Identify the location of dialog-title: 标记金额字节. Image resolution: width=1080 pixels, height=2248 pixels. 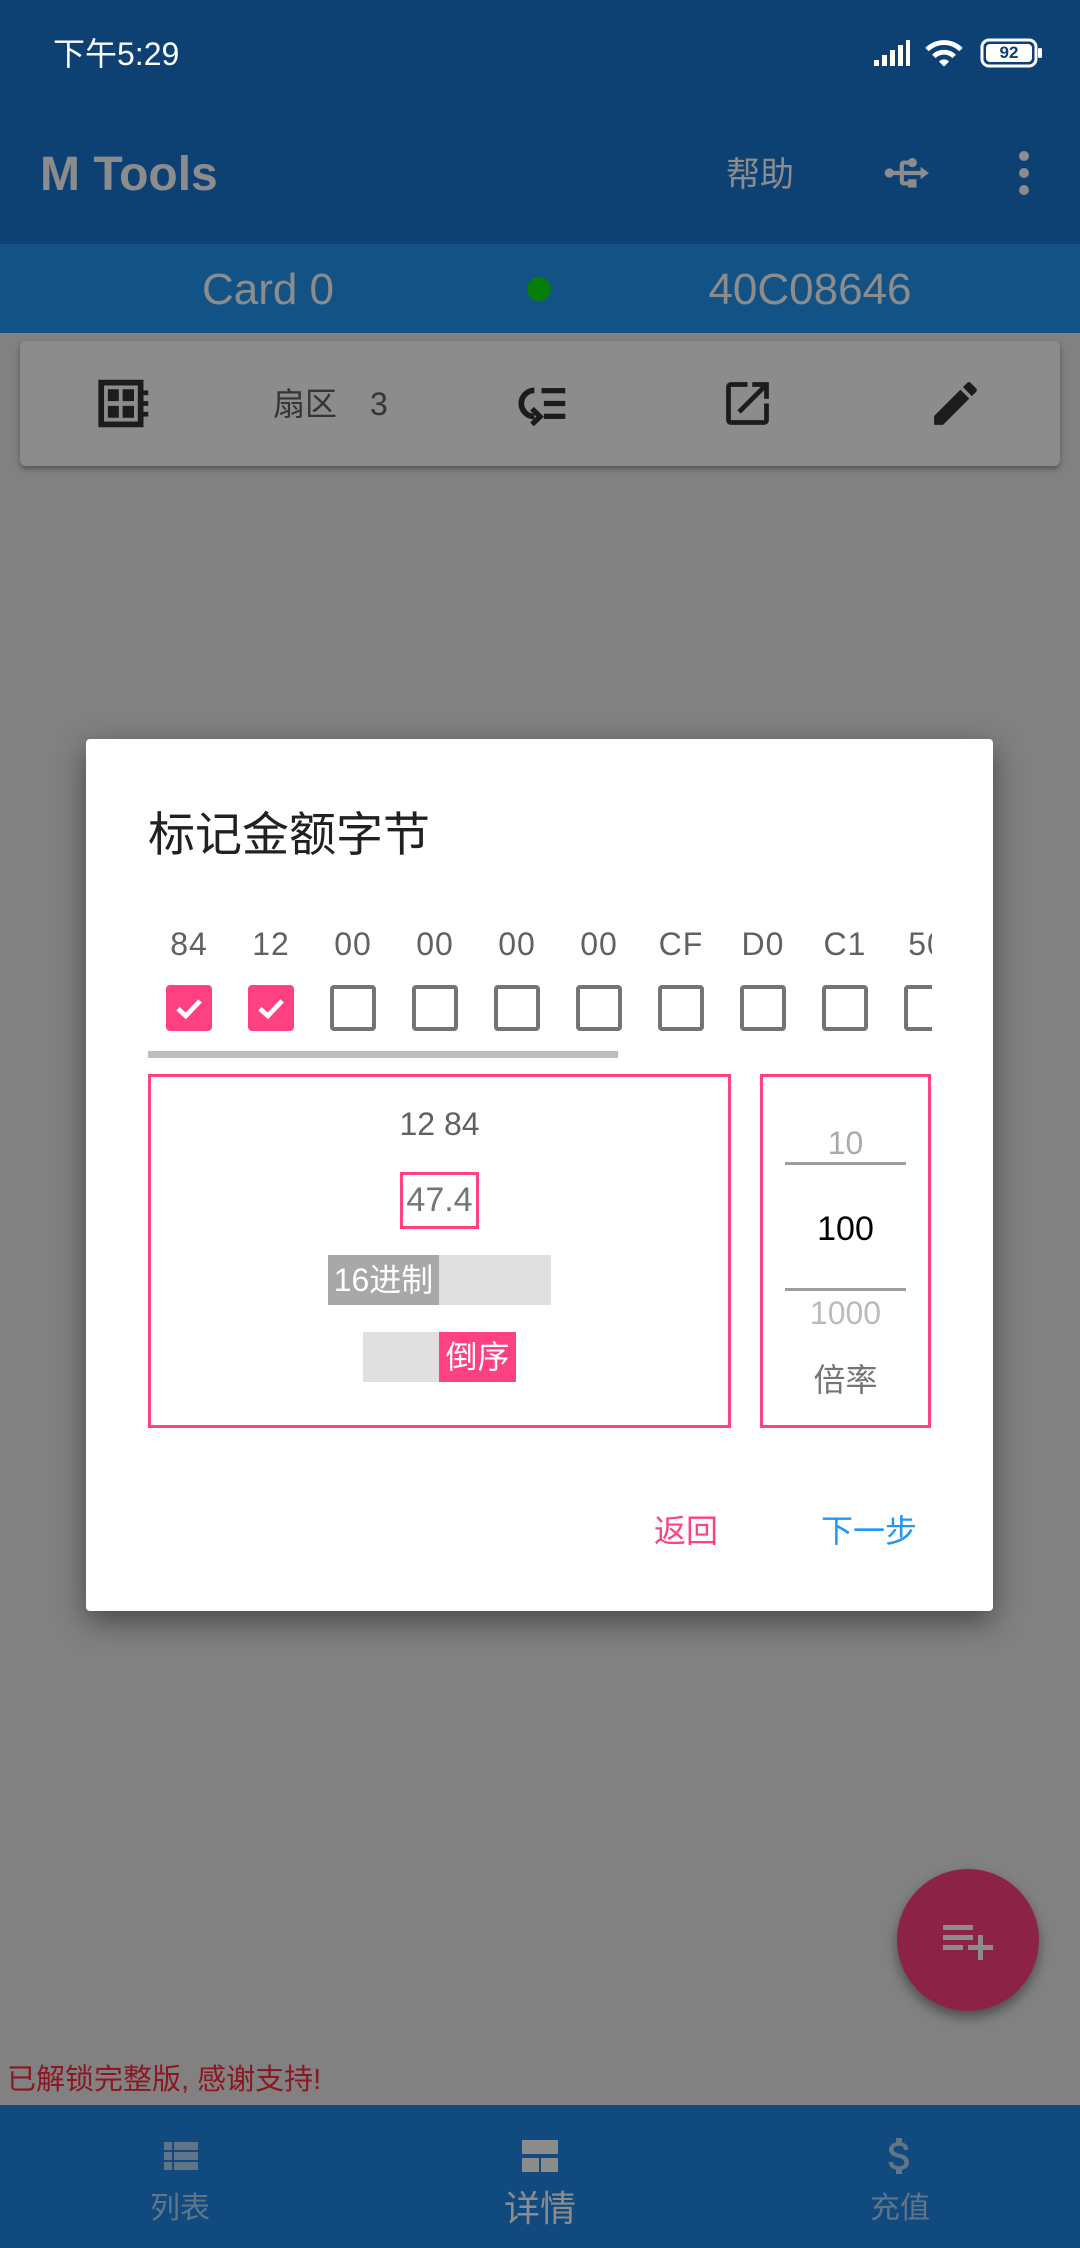
(289, 834).